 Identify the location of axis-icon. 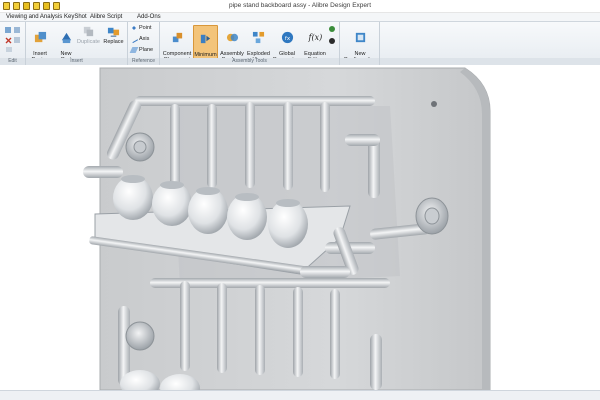
(134, 39).